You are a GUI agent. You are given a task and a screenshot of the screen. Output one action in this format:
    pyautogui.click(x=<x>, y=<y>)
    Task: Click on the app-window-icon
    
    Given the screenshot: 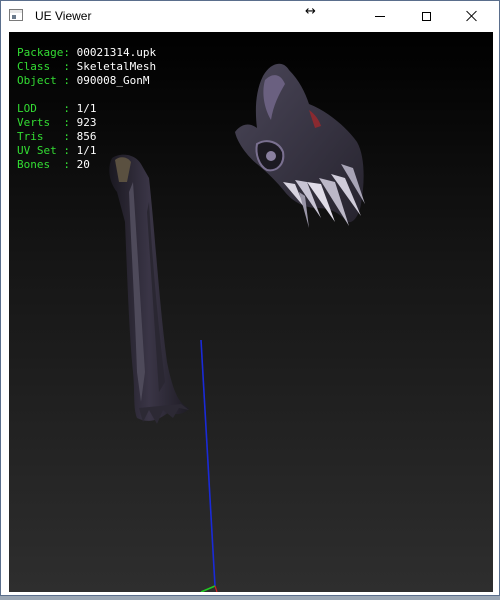 What is the action you would take?
    pyautogui.click(x=16, y=15)
    